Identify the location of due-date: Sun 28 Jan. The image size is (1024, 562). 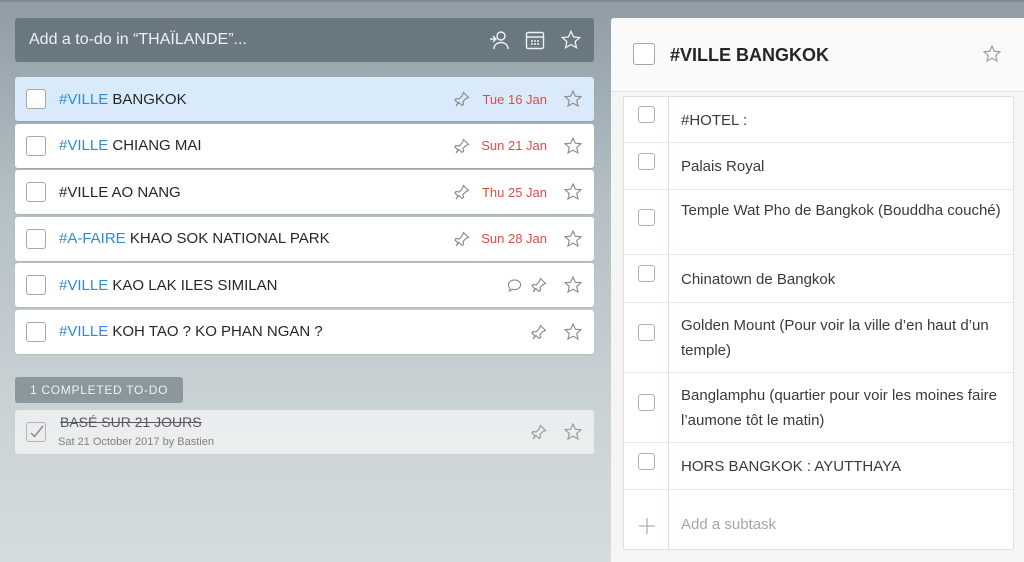
(514, 238).